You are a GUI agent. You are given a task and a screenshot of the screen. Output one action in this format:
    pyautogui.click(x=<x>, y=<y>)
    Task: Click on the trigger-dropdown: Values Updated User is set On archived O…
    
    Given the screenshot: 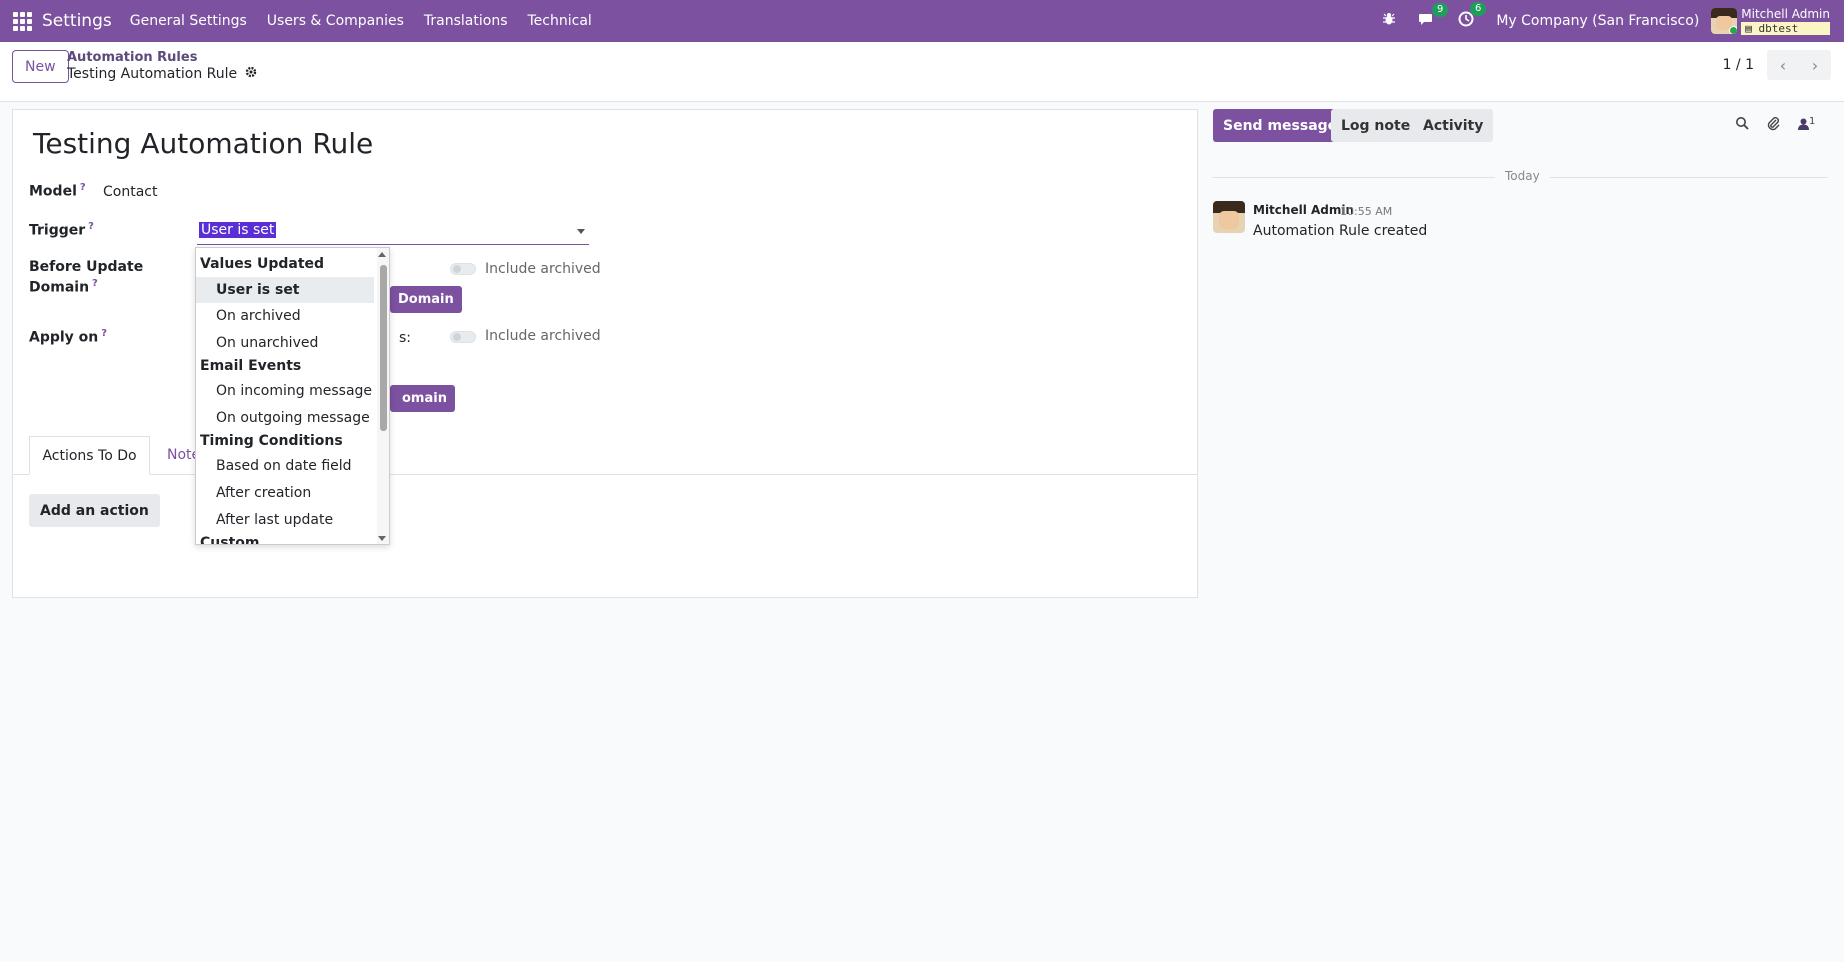 What is the action you would take?
    pyautogui.click(x=292, y=396)
    